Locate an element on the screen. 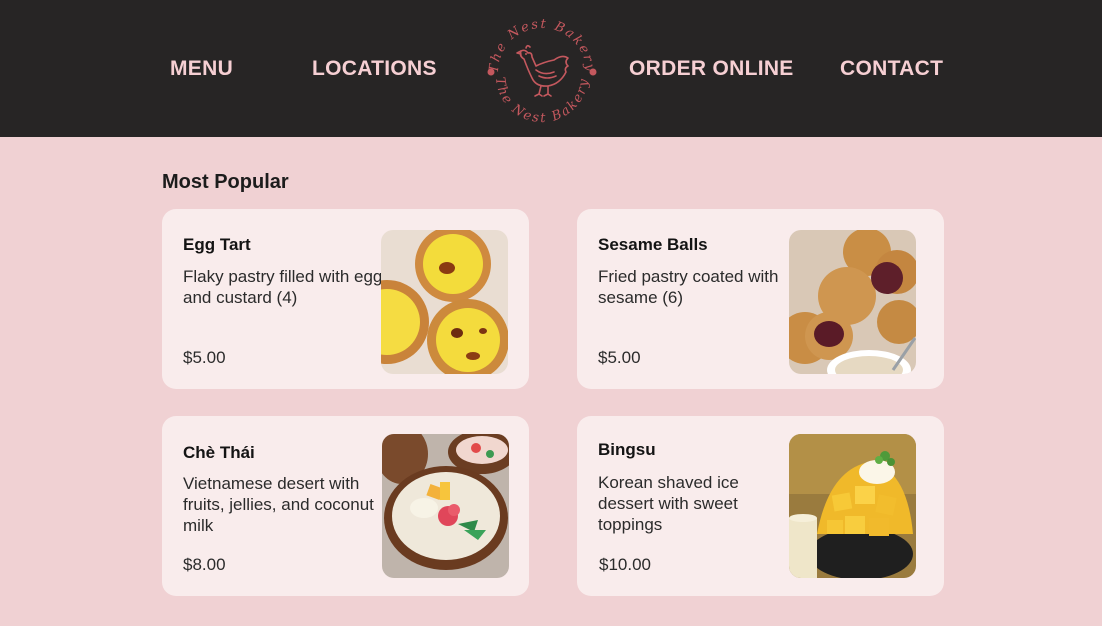 The height and width of the screenshot is (626, 1102). egg-tart-photo is located at coordinates (444, 302).